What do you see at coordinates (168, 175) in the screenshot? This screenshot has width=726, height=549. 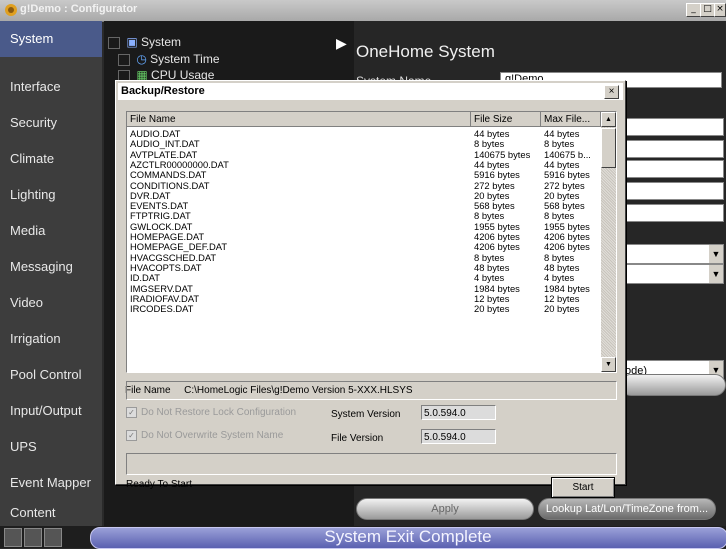 I see `file-name-cell: COMMANDS.DAT` at bounding box center [168, 175].